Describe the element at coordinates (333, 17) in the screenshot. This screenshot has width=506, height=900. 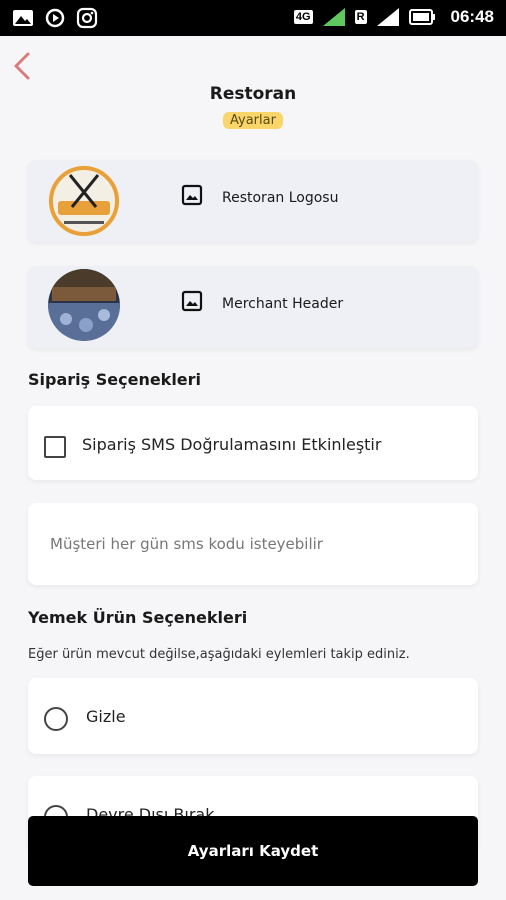
I see `signal-icon` at that location.